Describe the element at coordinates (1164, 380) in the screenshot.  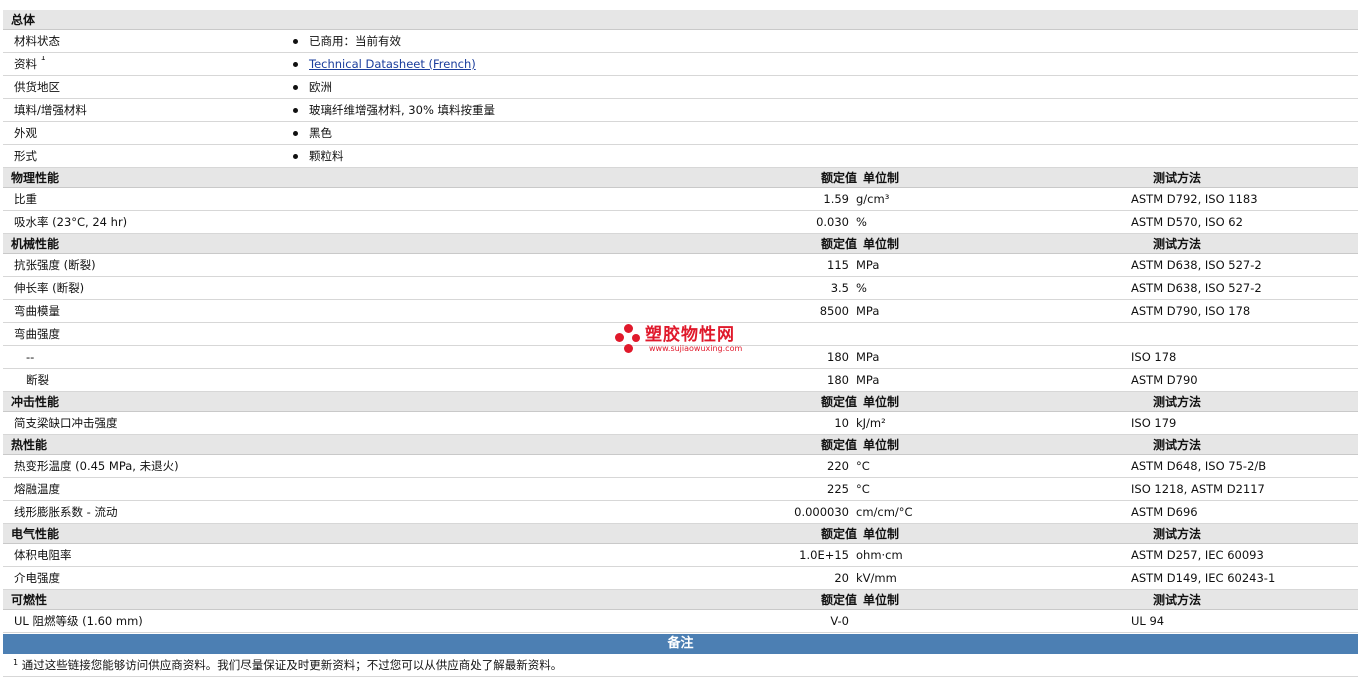
I see `test-method: ASTM D790` at that location.